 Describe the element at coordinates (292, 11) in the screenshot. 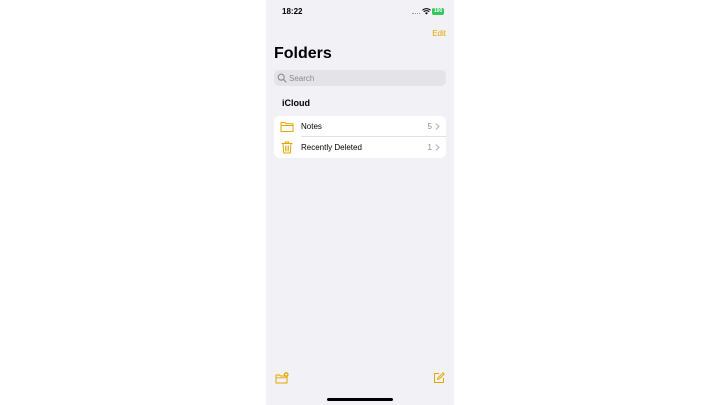

I see `status-time: 18:22` at that location.